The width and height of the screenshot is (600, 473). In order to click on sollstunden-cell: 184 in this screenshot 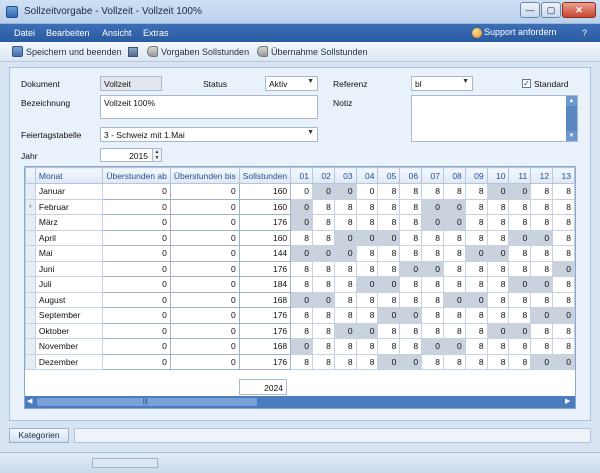, I will do `click(265, 284)`.